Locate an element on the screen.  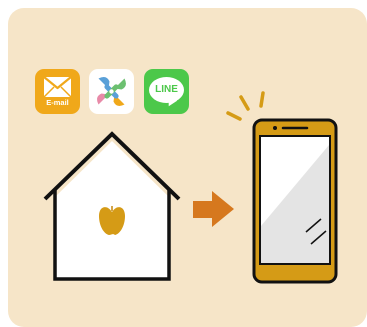
right-arrow-icon is located at coordinates (213, 209).